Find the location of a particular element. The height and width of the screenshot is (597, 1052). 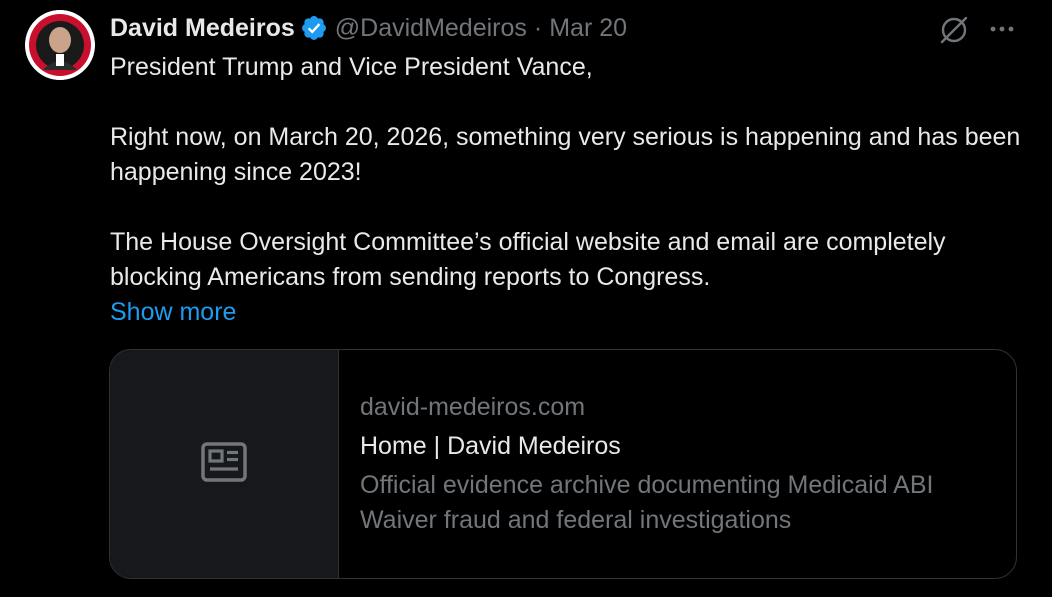

more-options-icon is located at coordinates (1002, 29).